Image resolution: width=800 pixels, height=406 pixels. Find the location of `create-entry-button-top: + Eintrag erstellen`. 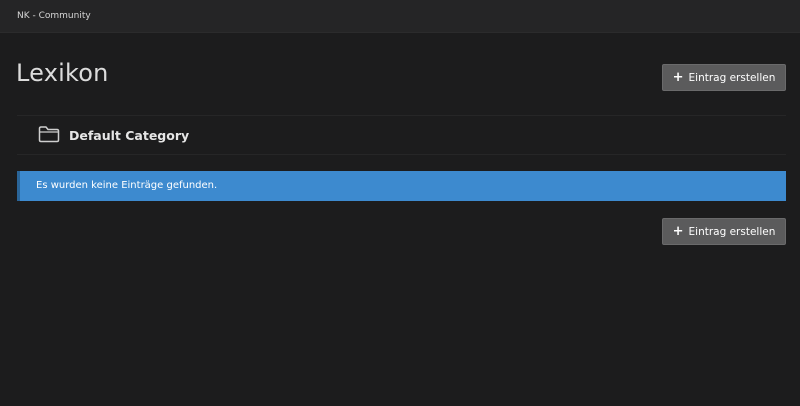

create-entry-button-top: + Eintrag erstellen is located at coordinates (724, 77).